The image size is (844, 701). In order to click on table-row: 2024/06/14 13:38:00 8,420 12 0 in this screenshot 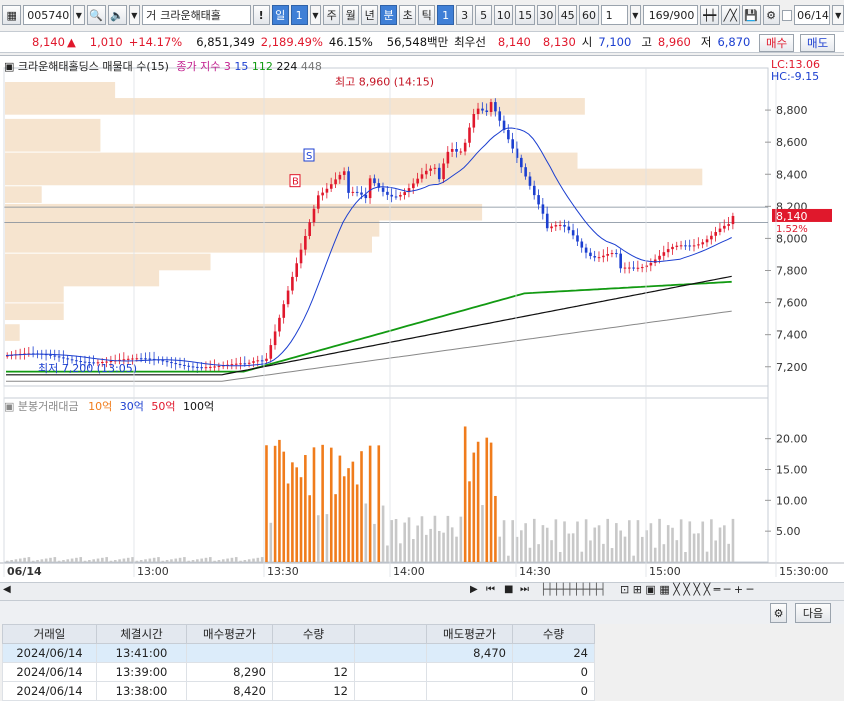, I will do `click(298, 691)`.